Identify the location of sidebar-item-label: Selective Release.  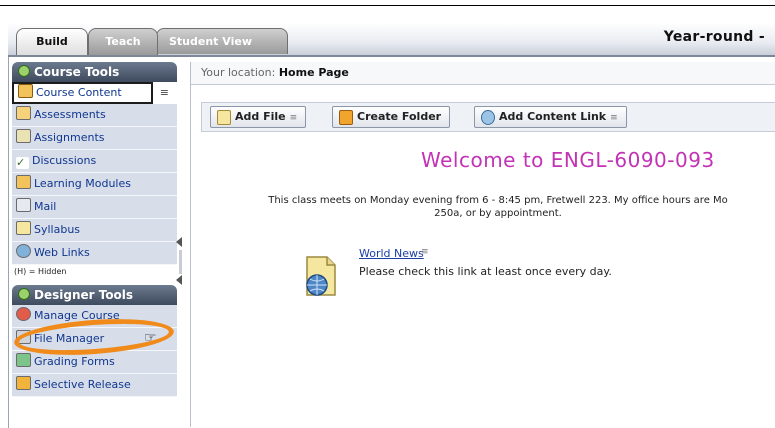
(82, 384).